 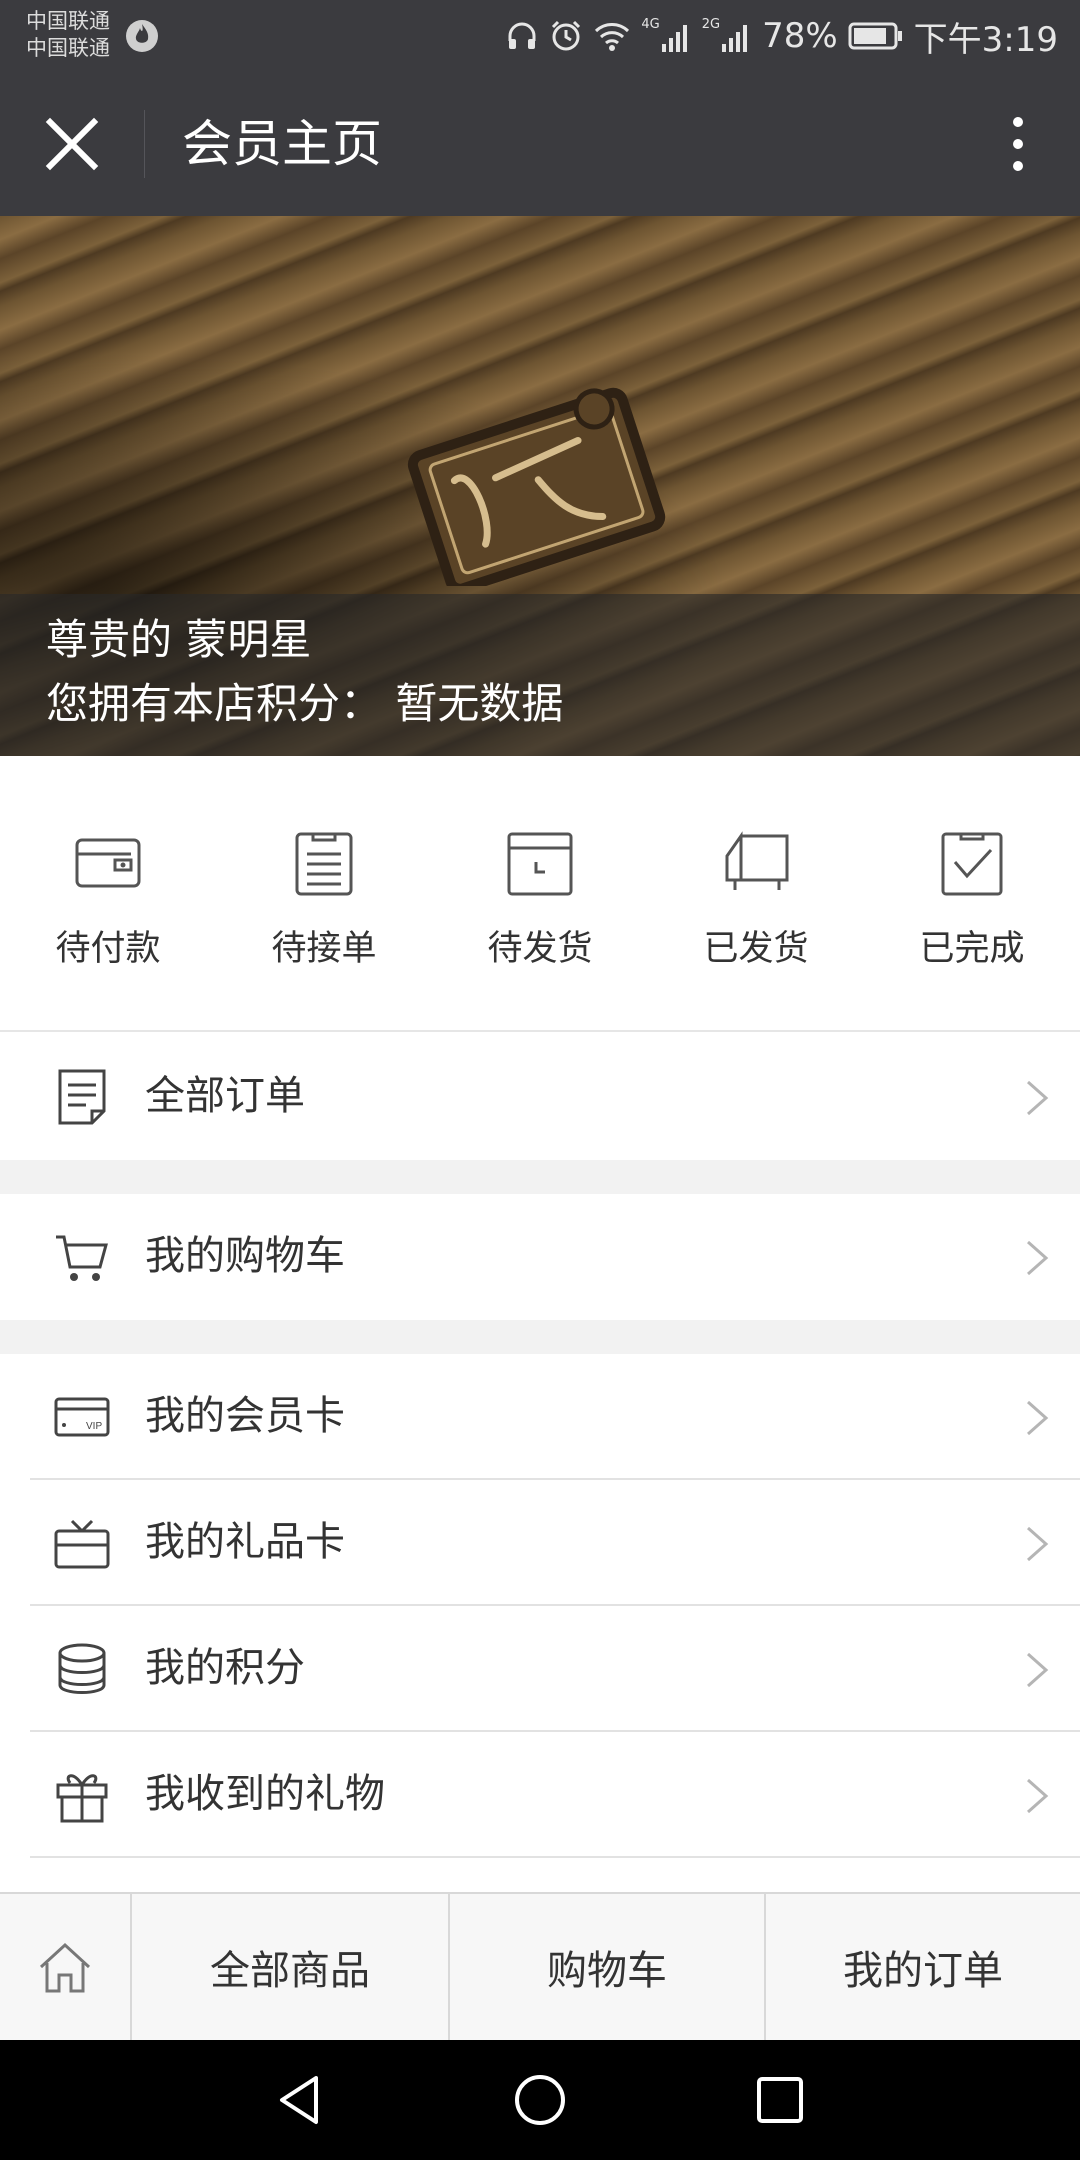 I want to click on clock-time: 下午3:19, so click(x=985, y=39).